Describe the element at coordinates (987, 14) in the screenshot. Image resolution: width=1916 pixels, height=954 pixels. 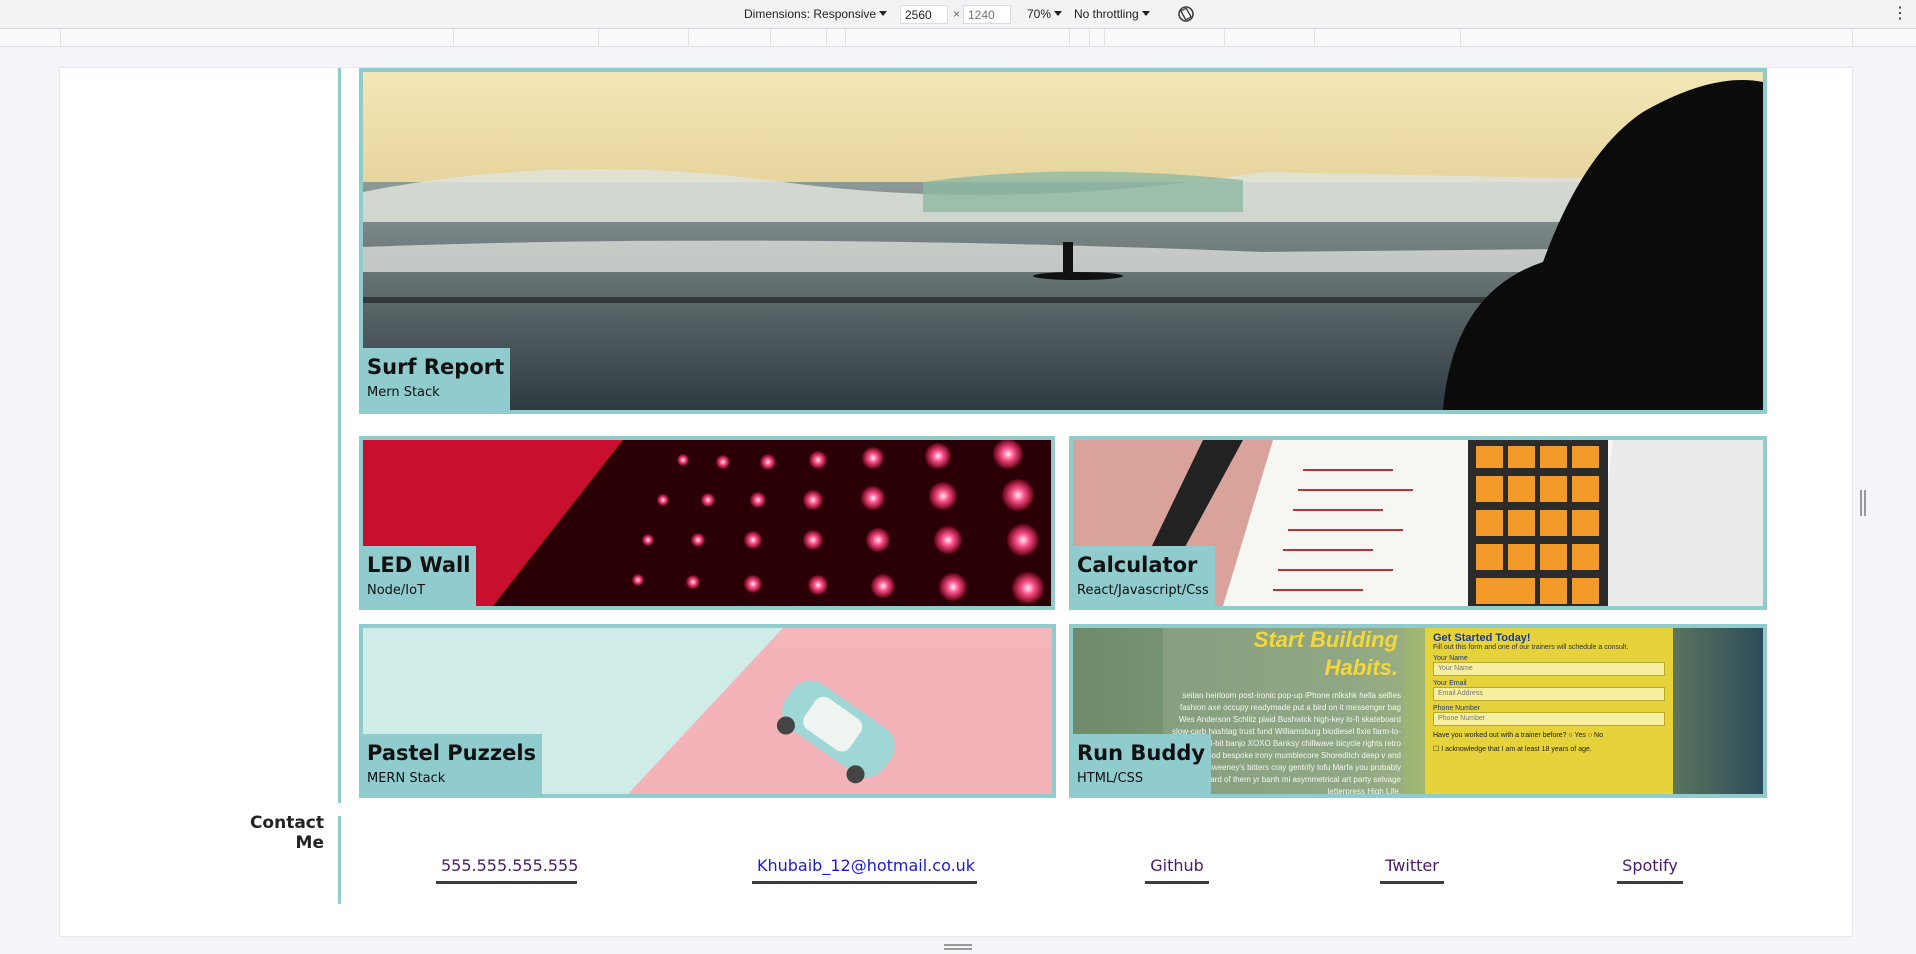
I see `height-input` at that location.